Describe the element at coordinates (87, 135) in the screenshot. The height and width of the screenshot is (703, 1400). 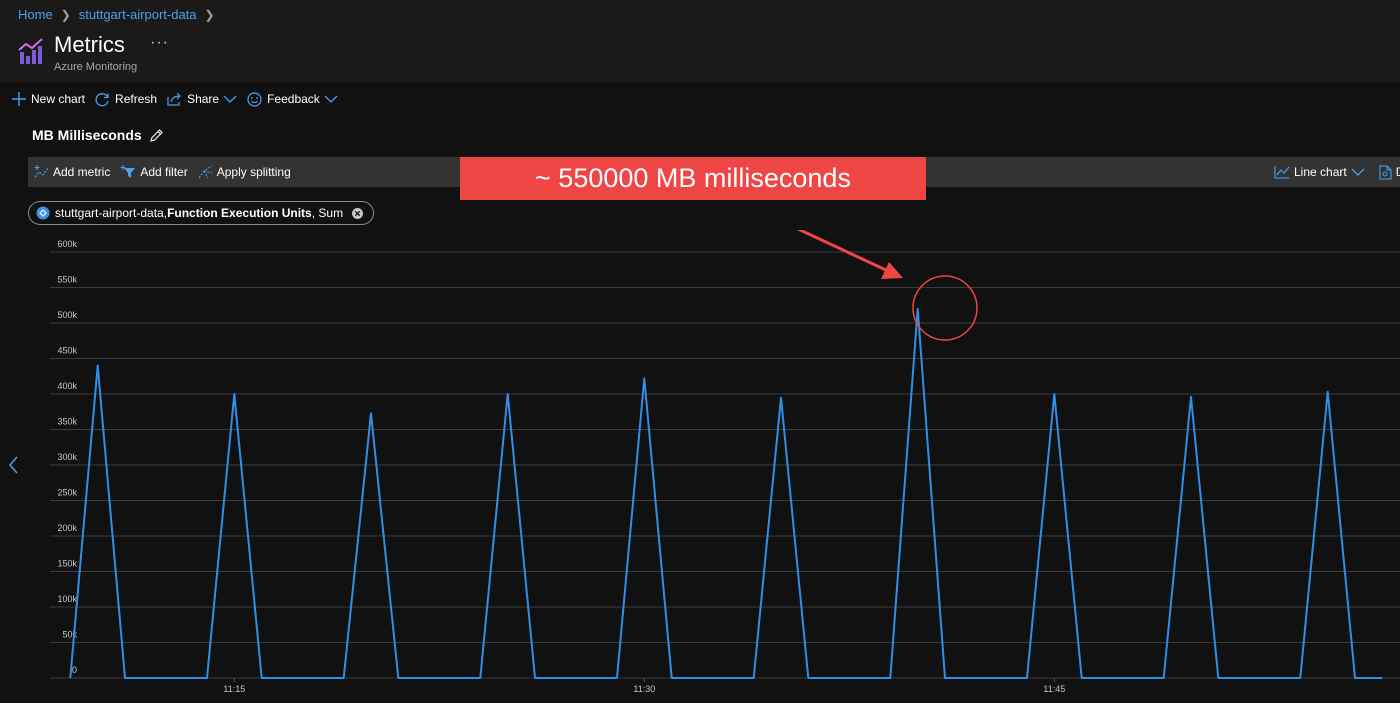
I see `chart-title-text: MB Milliseconds` at that location.